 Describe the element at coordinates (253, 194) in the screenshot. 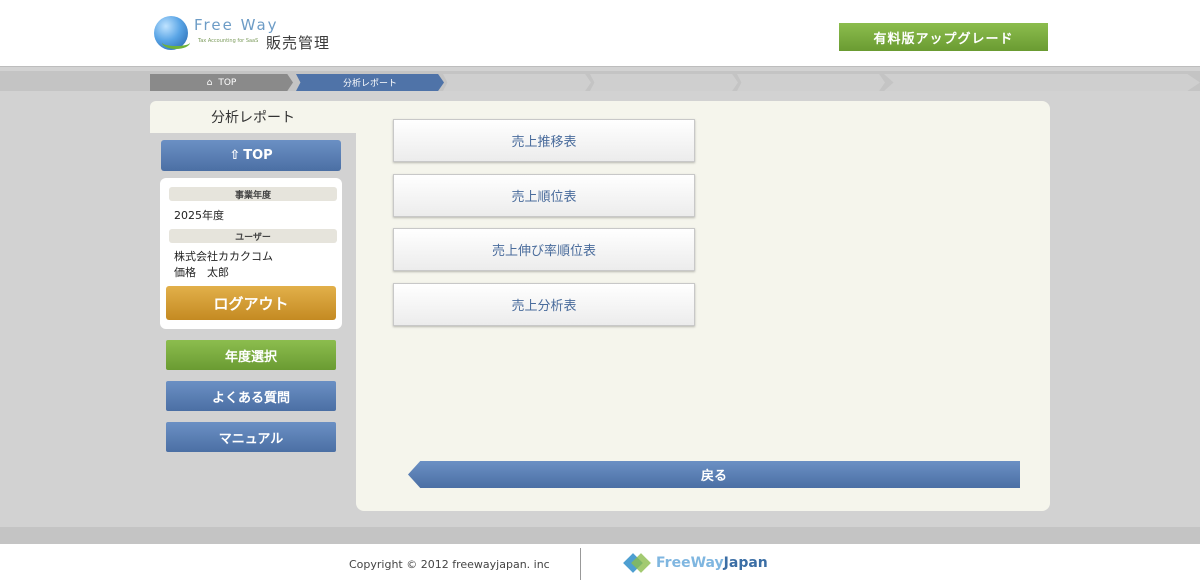

I see `fiscal-year-heading: 事業年度` at that location.